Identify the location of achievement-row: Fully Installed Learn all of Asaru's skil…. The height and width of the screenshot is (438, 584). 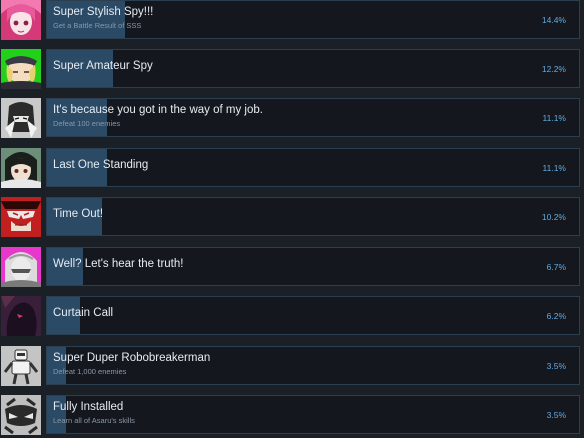
(292, 416).